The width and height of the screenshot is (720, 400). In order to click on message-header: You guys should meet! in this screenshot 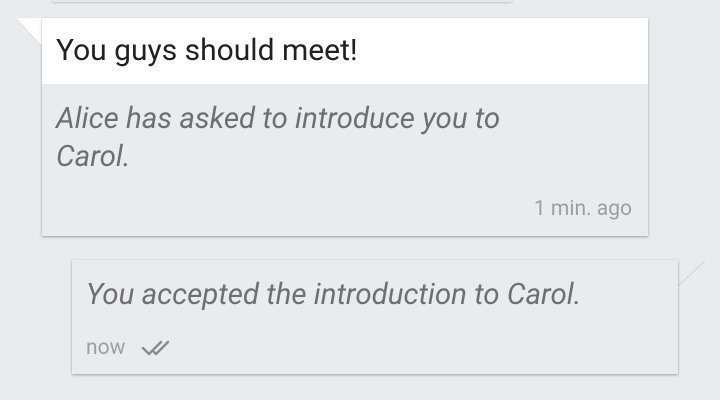, I will do `click(345, 51)`.